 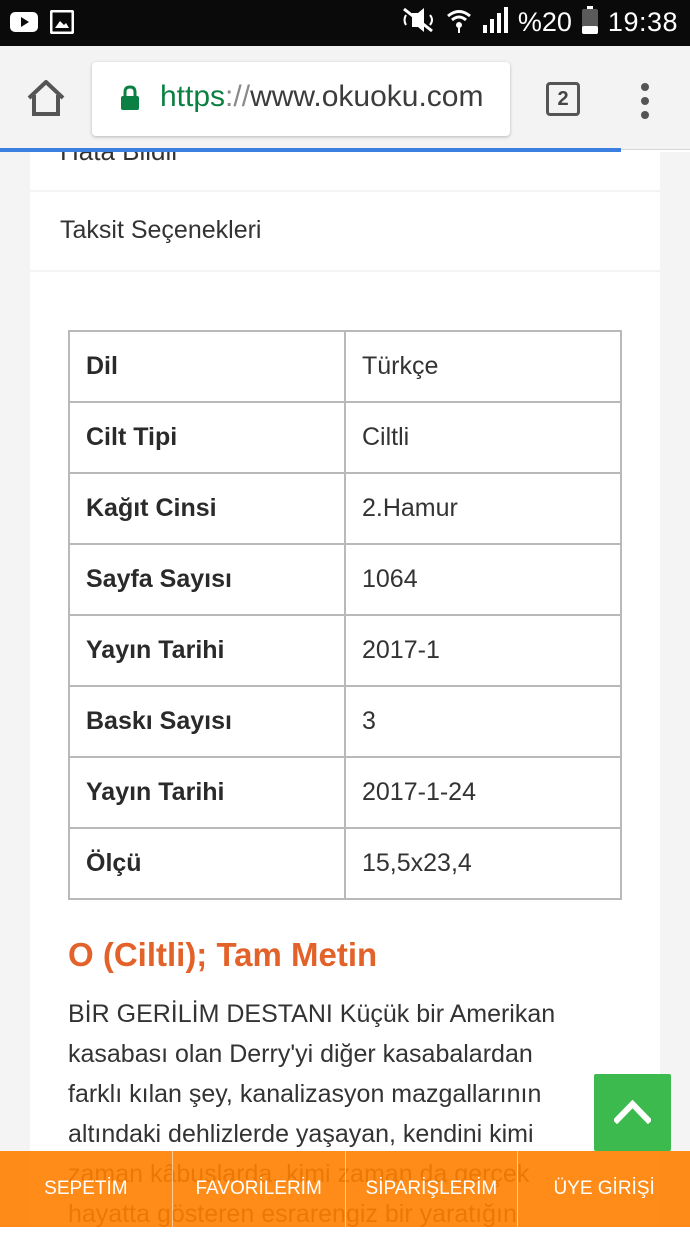 I want to click on table-row: Yayın Tarihi 2017-1-24, so click(x=345, y=792).